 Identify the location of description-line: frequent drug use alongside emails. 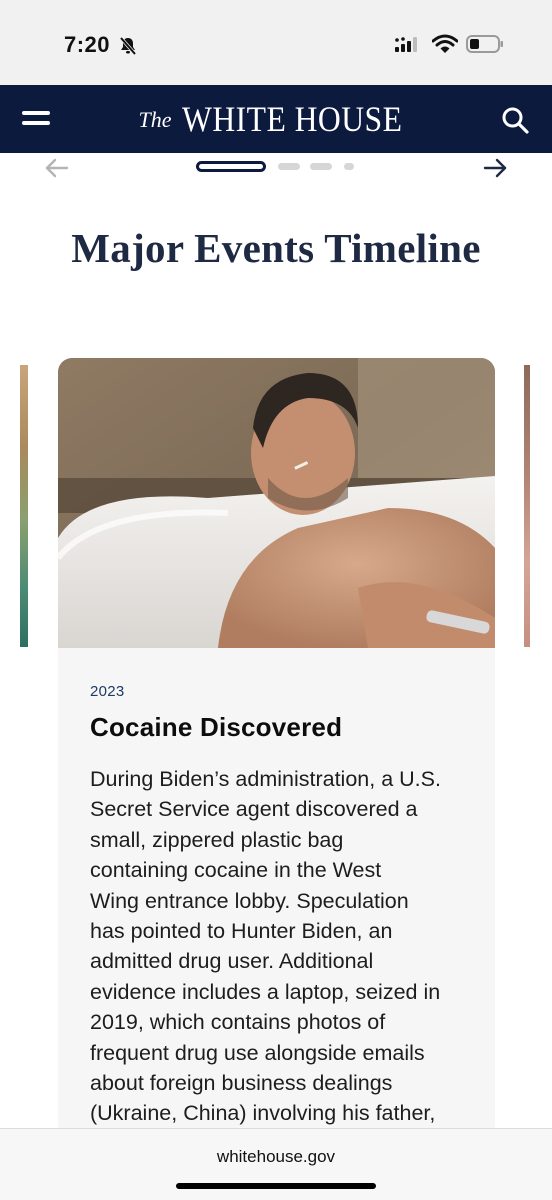
(257, 1052).